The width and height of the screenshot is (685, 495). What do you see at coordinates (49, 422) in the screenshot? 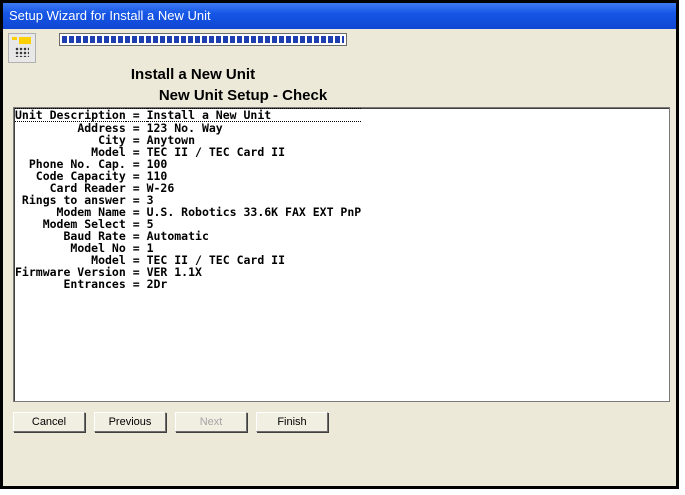
I see `cancel-button: Cancel` at bounding box center [49, 422].